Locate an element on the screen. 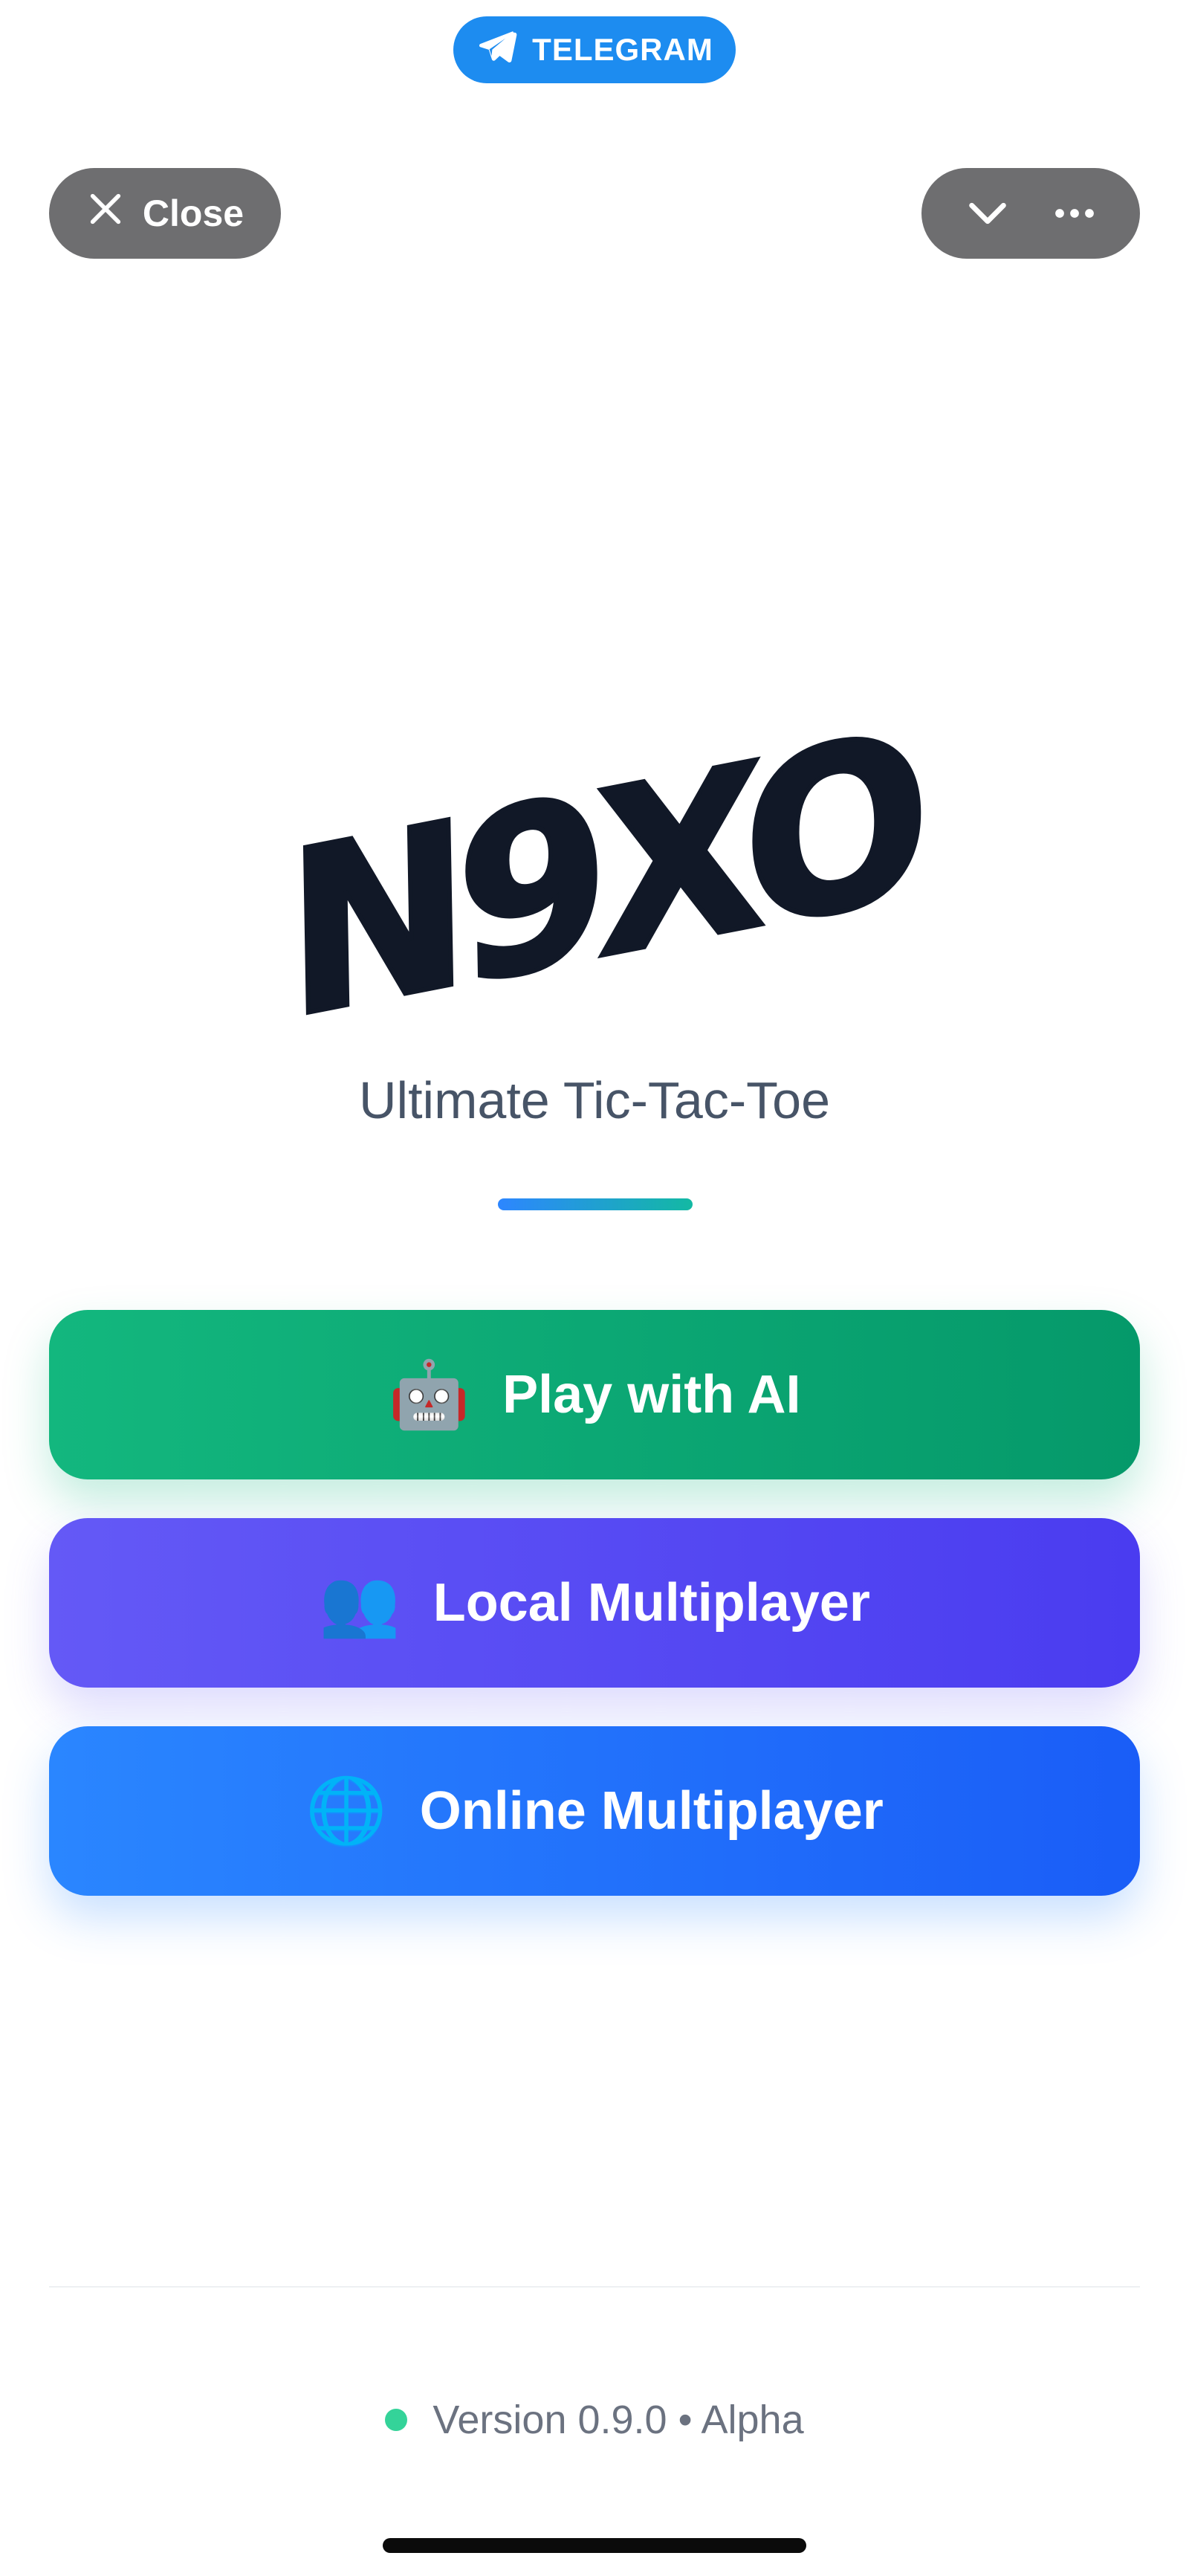 This screenshot has height=2576, width=1189. users-icon: 👥 is located at coordinates (360, 1602).